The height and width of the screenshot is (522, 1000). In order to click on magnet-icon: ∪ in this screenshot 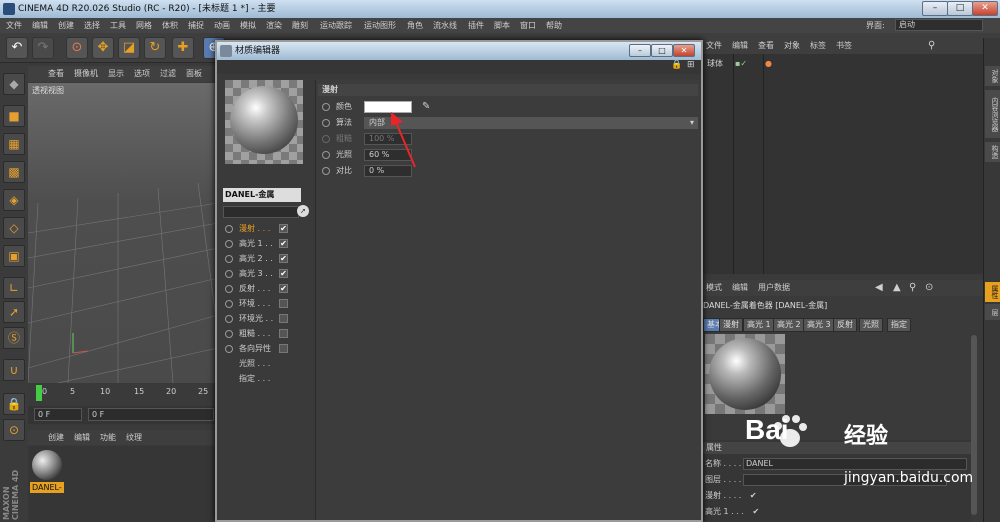, I will do `click(14, 370)`.